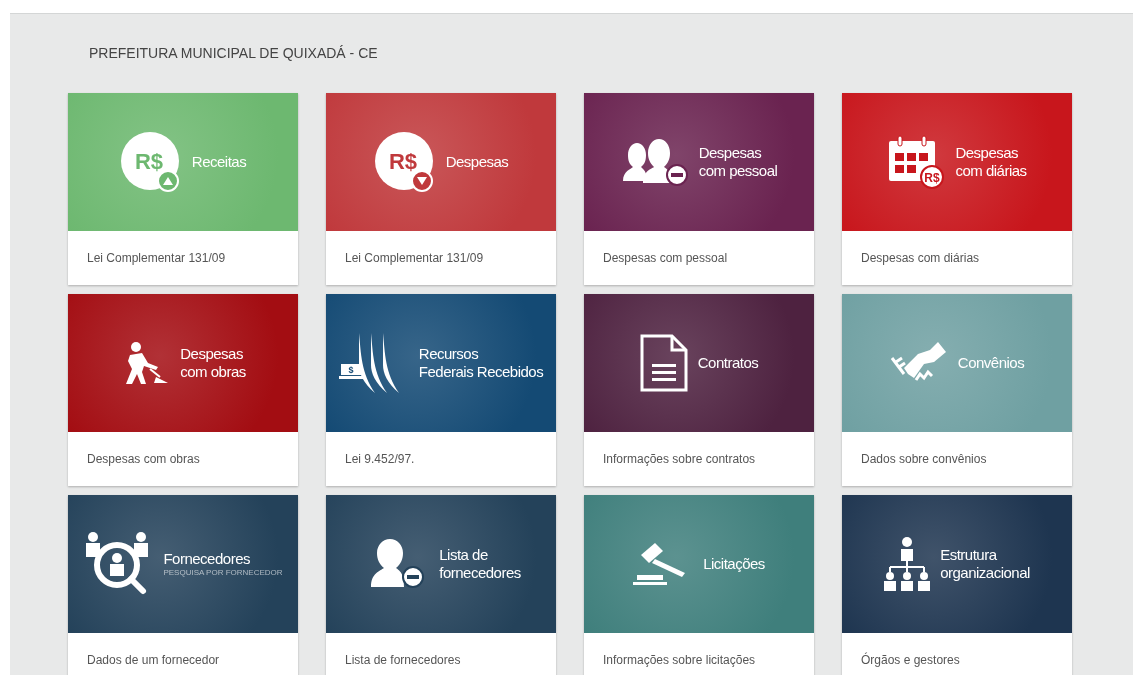 The width and height of the screenshot is (1133, 675). I want to click on card-title: Despesas com obras, so click(213, 363).